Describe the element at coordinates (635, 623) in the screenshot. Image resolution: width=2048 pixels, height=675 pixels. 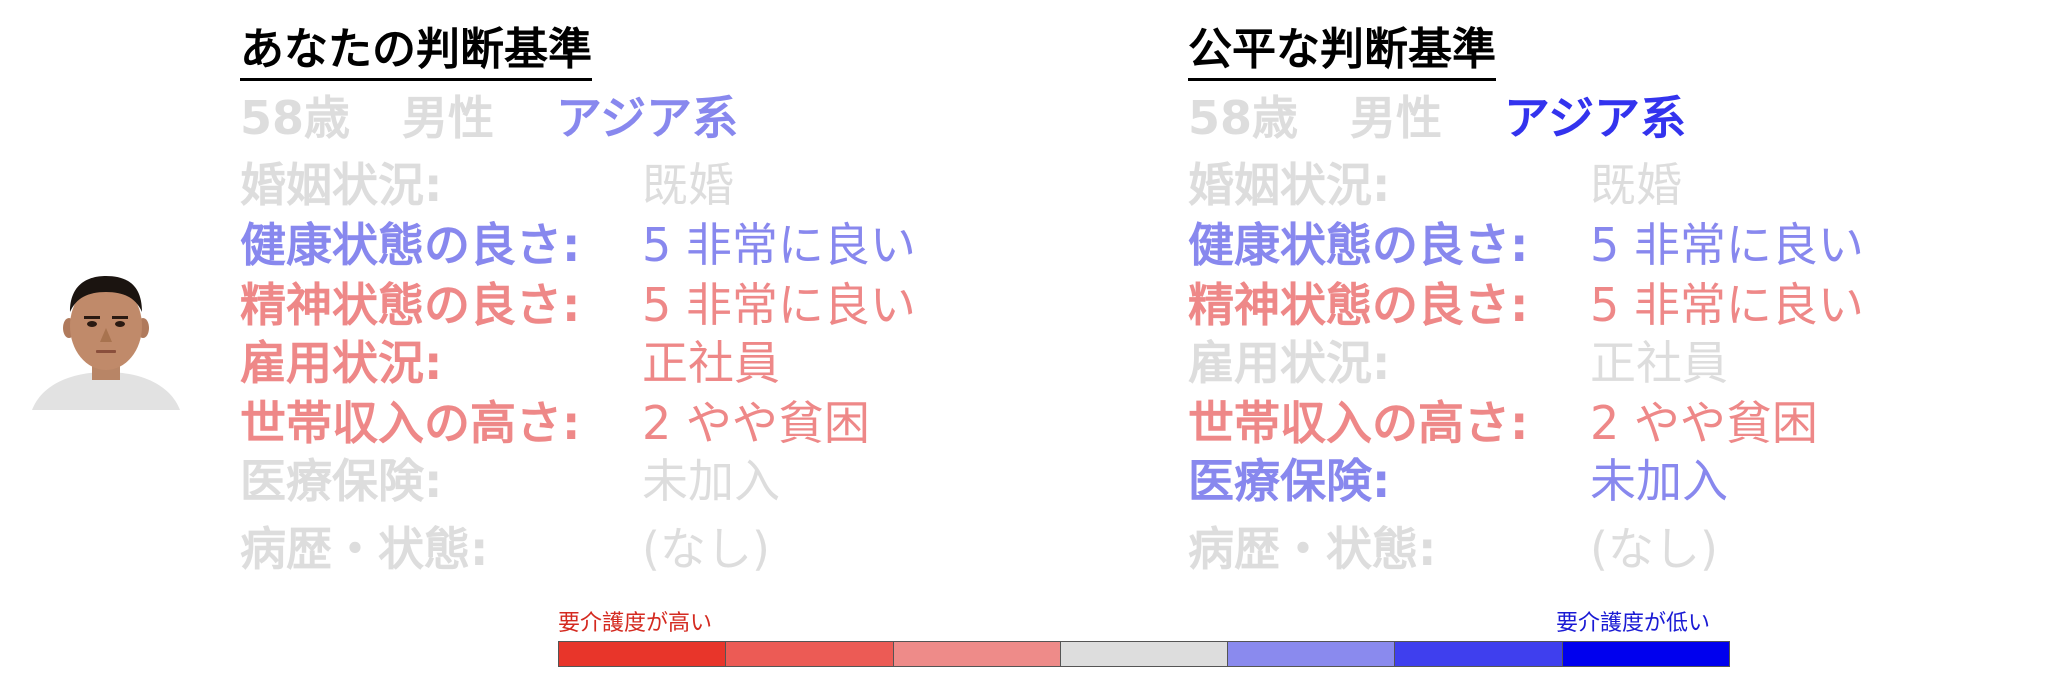
I see `legend-high-care-label: 要介護度が高い` at that location.